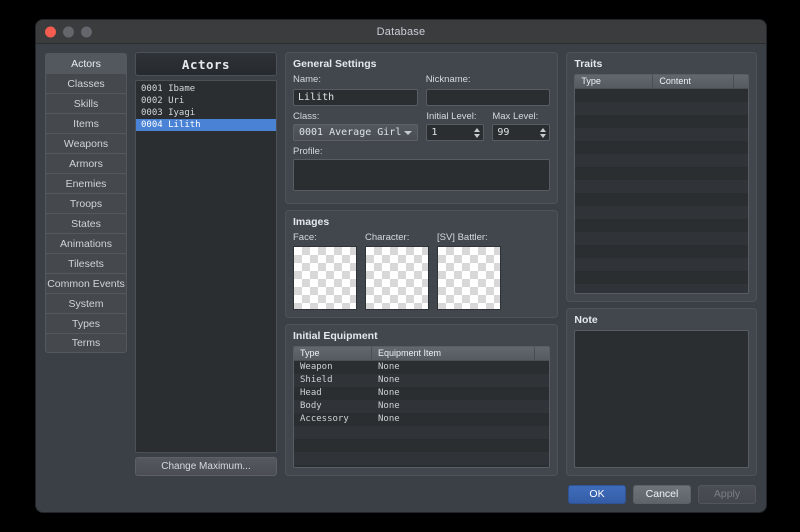  Describe the element at coordinates (50, 31) in the screenshot. I see `close-button-icon` at that location.